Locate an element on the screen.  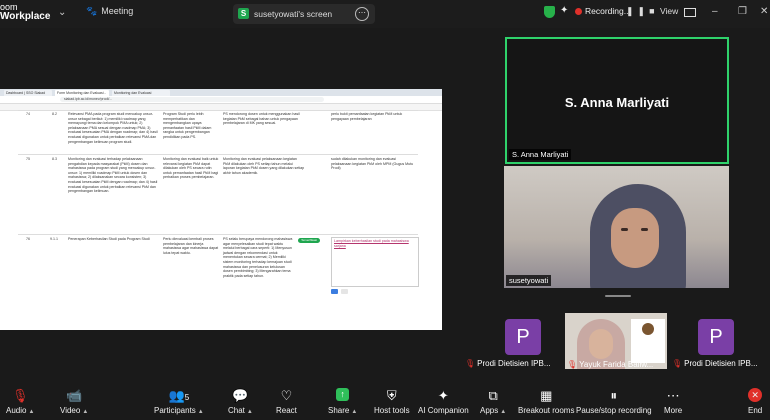
chat-button: 💬 Chat ▲ is located at coordinates (240, 401).